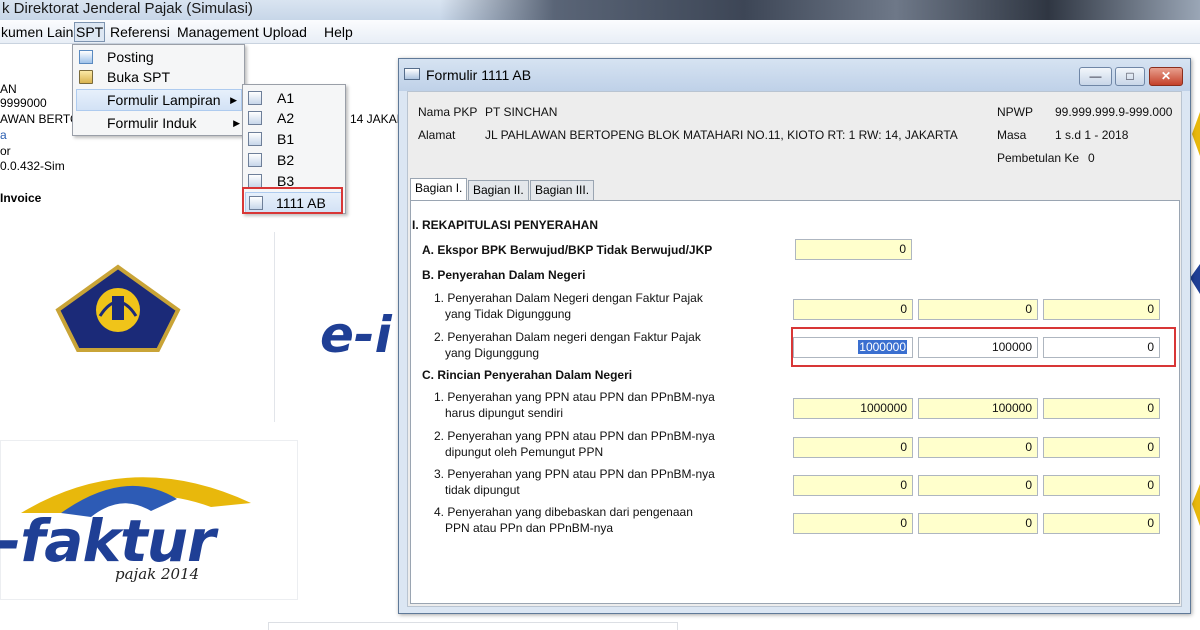 Image resolution: width=1200 pixels, height=630 pixels. What do you see at coordinates (127, 8) in the screenshot?
I see `app-title: k Direktorat Jenderal Pajak (Simulasi)` at bounding box center [127, 8].